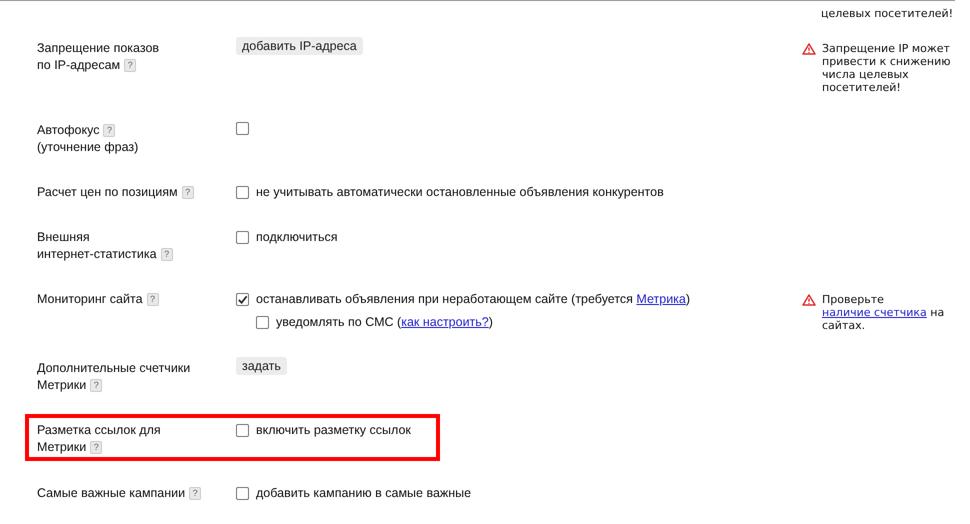 This screenshot has width=970, height=524. Describe the element at coordinates (63, 237) in the screenshot. I see `setting-label: Внешняя` at that location.